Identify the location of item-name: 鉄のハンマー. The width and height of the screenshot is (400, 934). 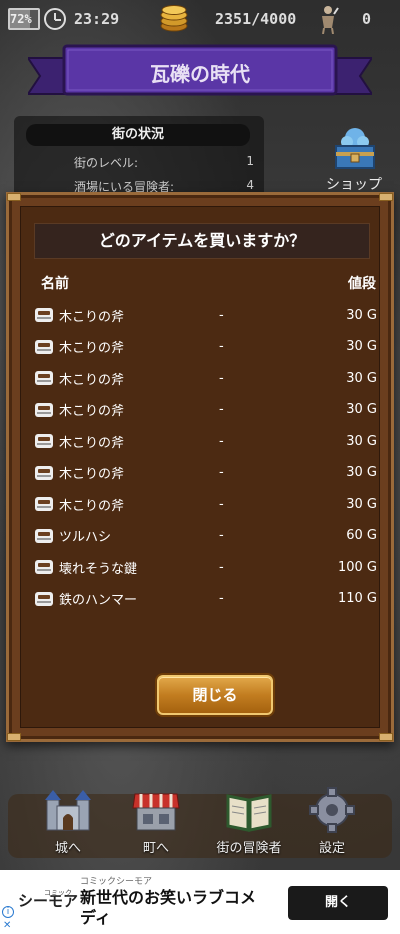
(98, 600).